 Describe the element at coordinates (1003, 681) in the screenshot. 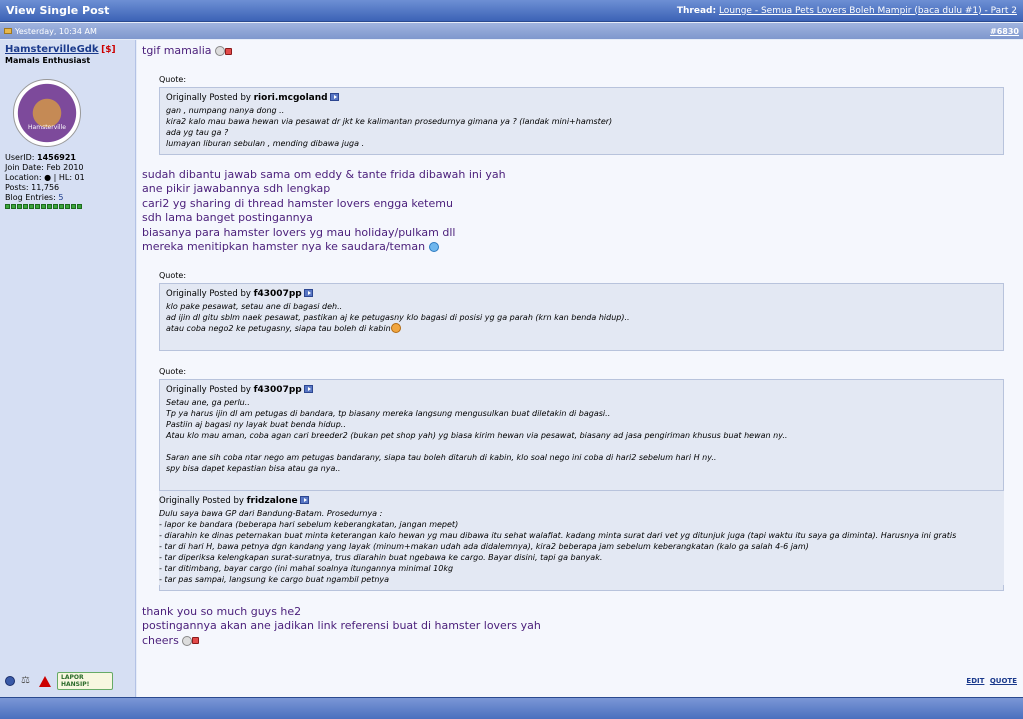

I see `quote-button: QUOTE` at that location.